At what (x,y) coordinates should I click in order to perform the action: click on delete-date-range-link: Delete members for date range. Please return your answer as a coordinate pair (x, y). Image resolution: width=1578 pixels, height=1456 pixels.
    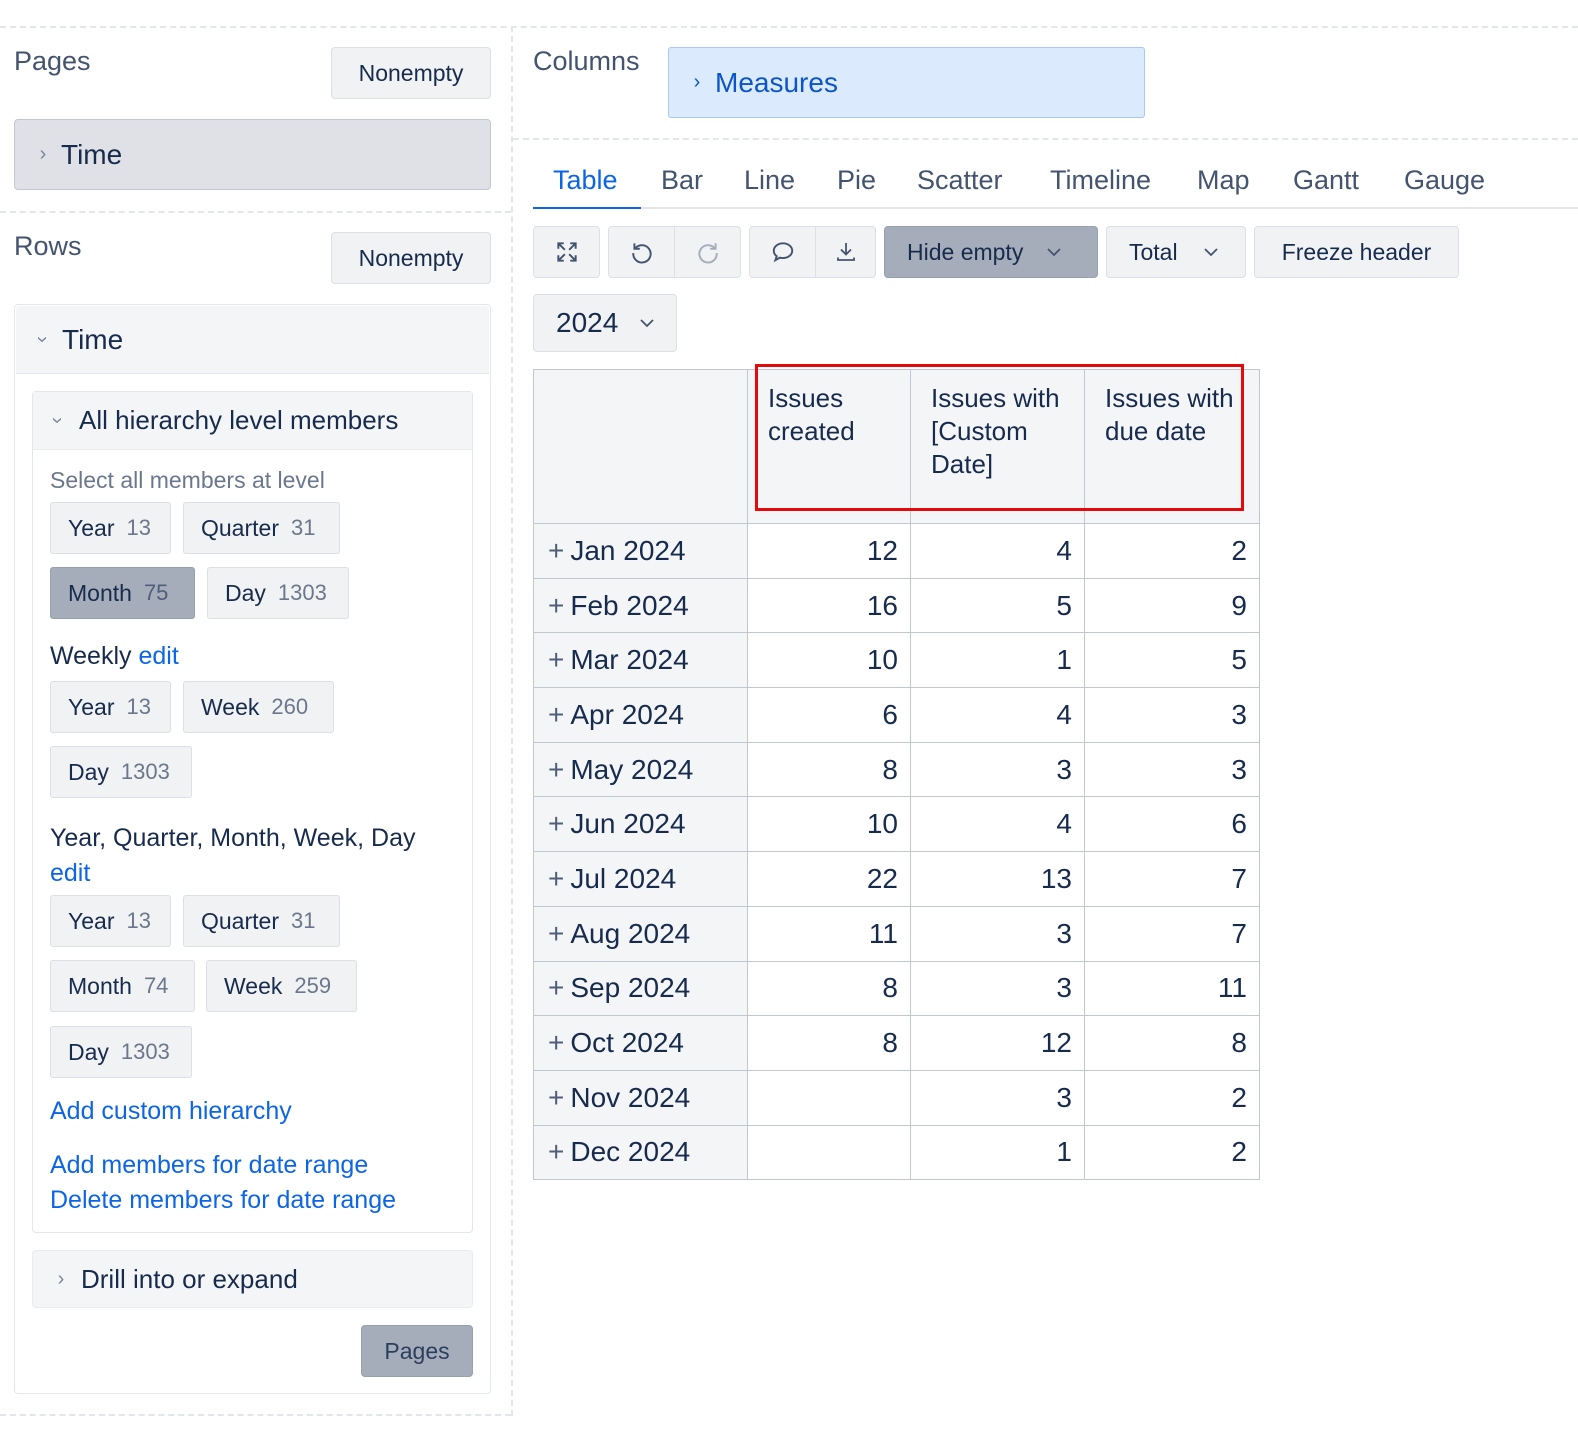
    Looking at the image, I should click on (223, 1200).